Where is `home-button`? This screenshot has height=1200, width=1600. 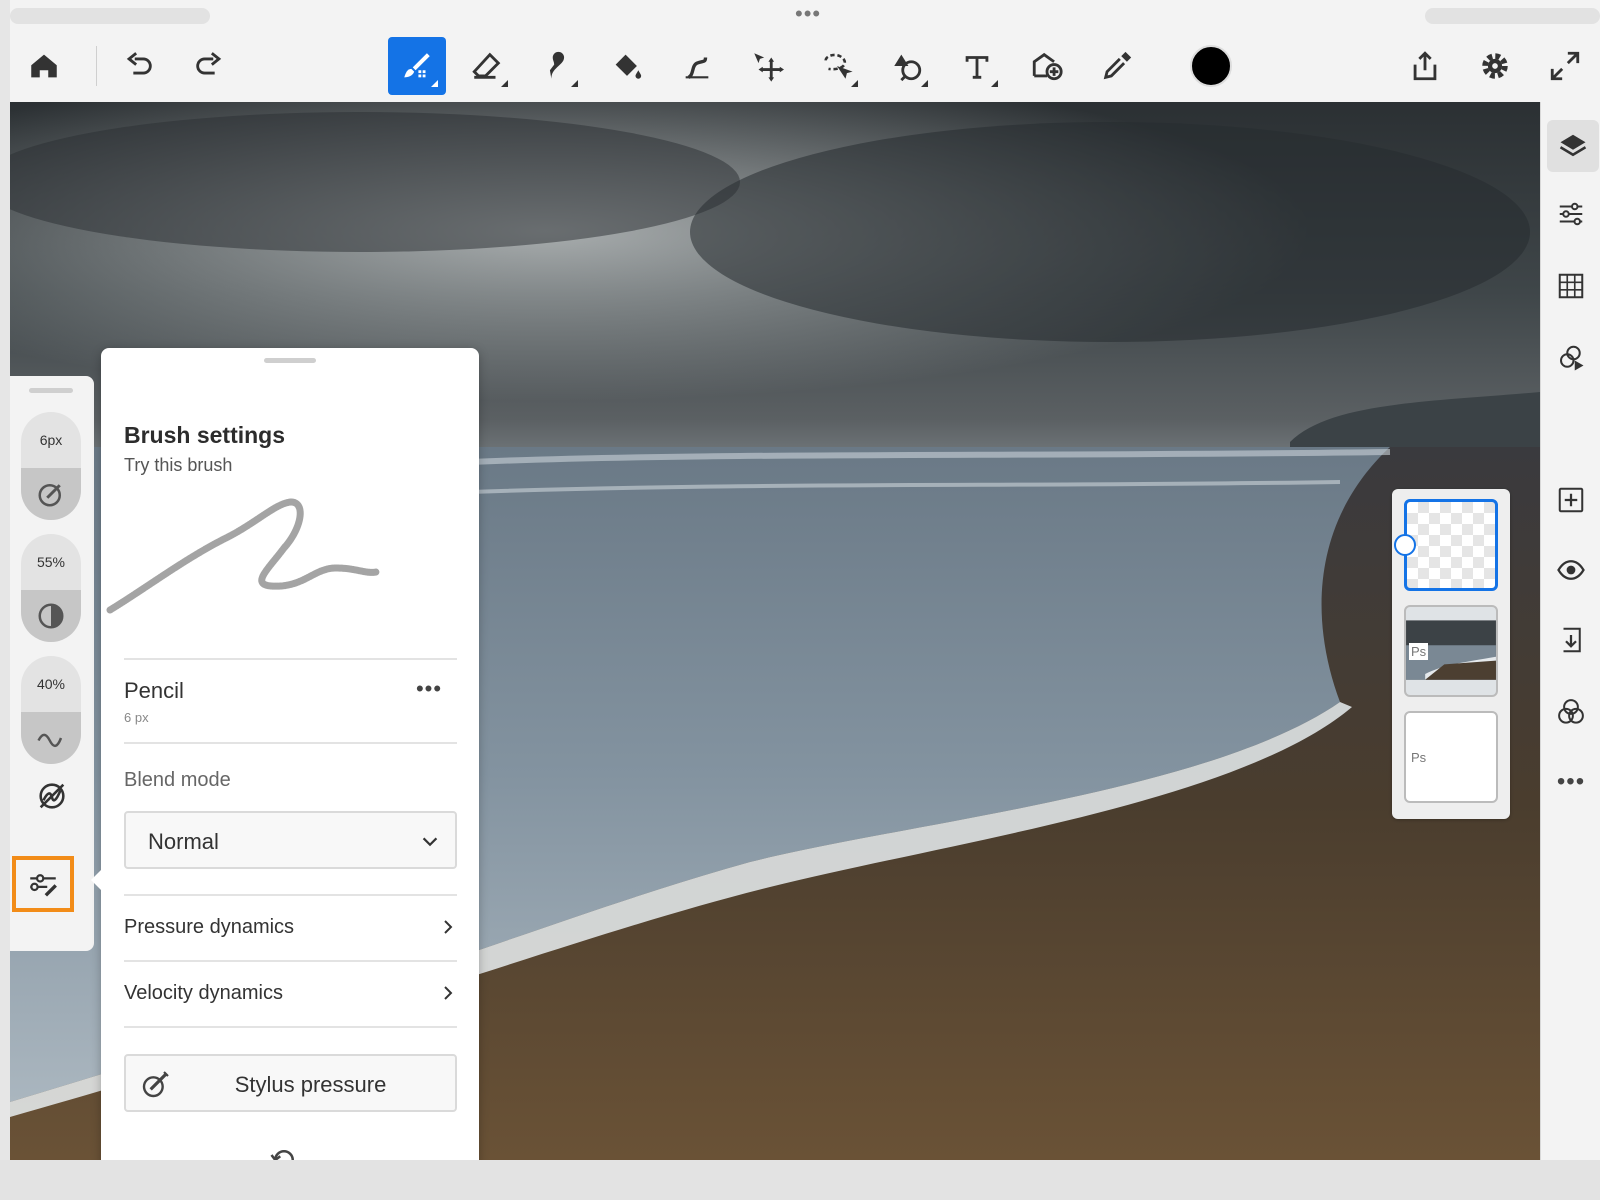
home-button is located at coordinates (44, 66).